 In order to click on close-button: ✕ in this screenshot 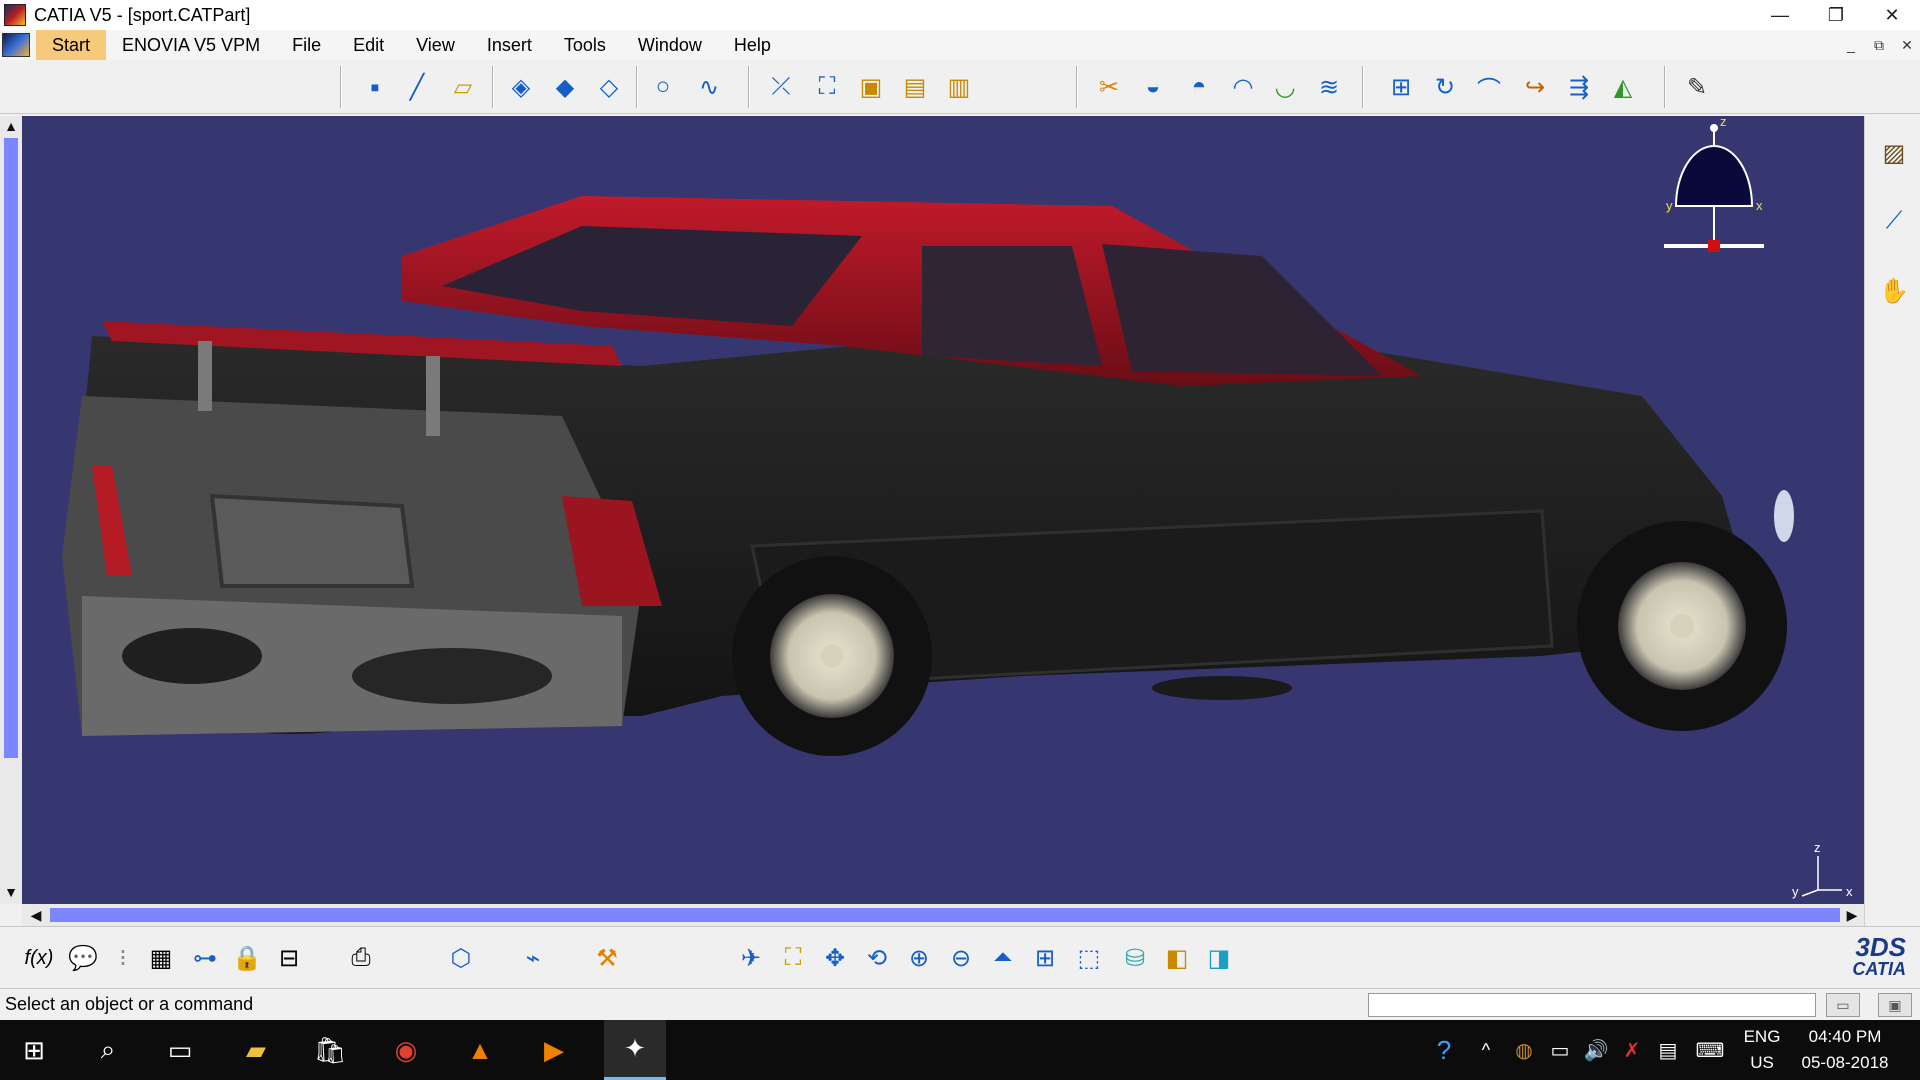, I will do `click(1892, 15)`.